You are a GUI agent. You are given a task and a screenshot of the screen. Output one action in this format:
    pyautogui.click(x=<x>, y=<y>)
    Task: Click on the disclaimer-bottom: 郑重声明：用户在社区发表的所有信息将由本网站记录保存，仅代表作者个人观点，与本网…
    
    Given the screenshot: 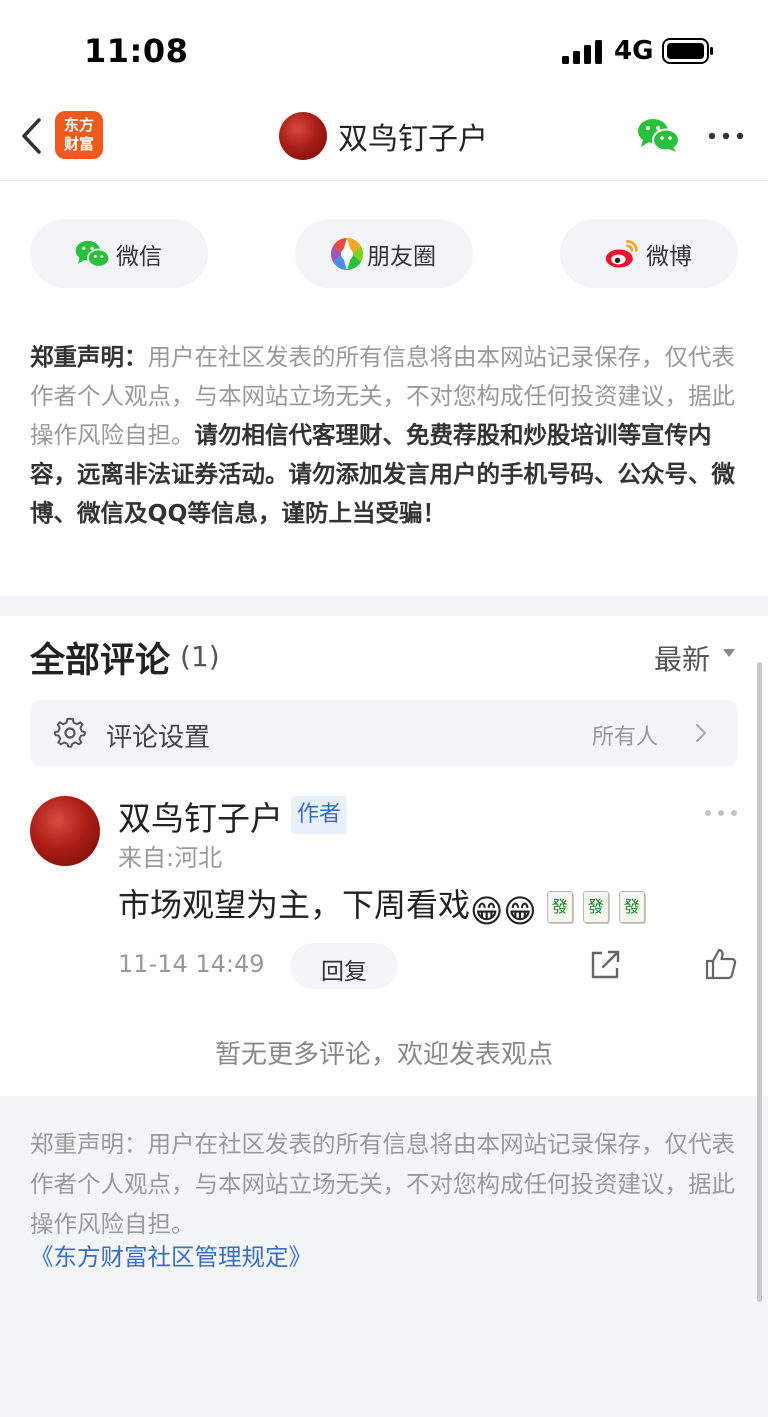 What is the action you would take?
    pyautogui.click(x=382, y=1184)
    